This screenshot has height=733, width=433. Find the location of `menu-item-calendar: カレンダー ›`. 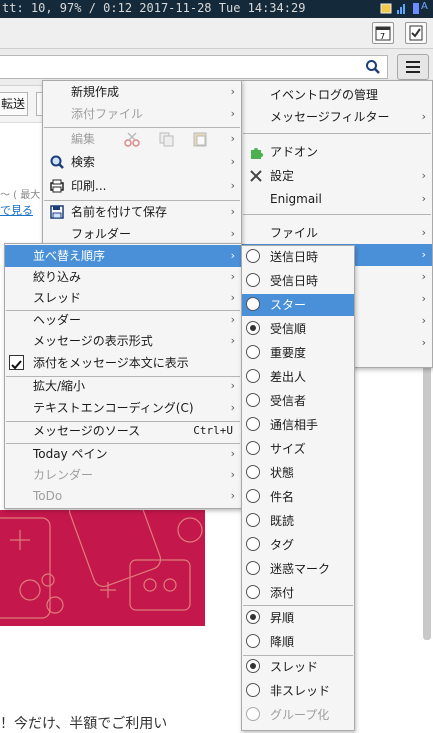

menu-item-calendar: カレンダー › is located at coordinates (134, 475).